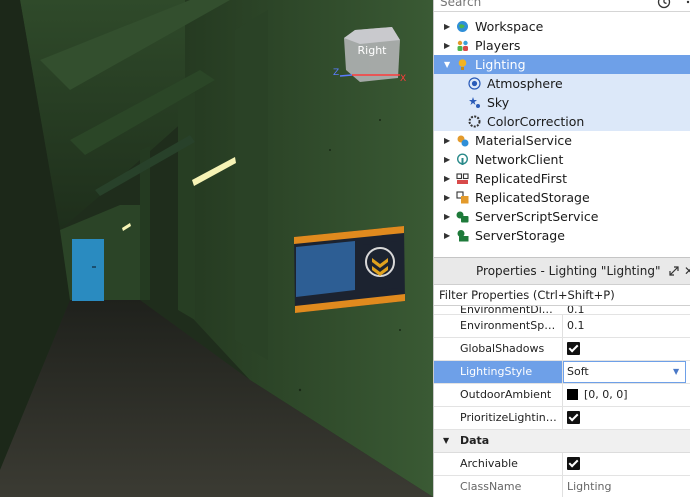 This screenshot has width=690, height=497. Describe the element at coordinates (562, 26) in the screenshot. I see `explorer-item-workspace: ▶ Workspace` at that location.